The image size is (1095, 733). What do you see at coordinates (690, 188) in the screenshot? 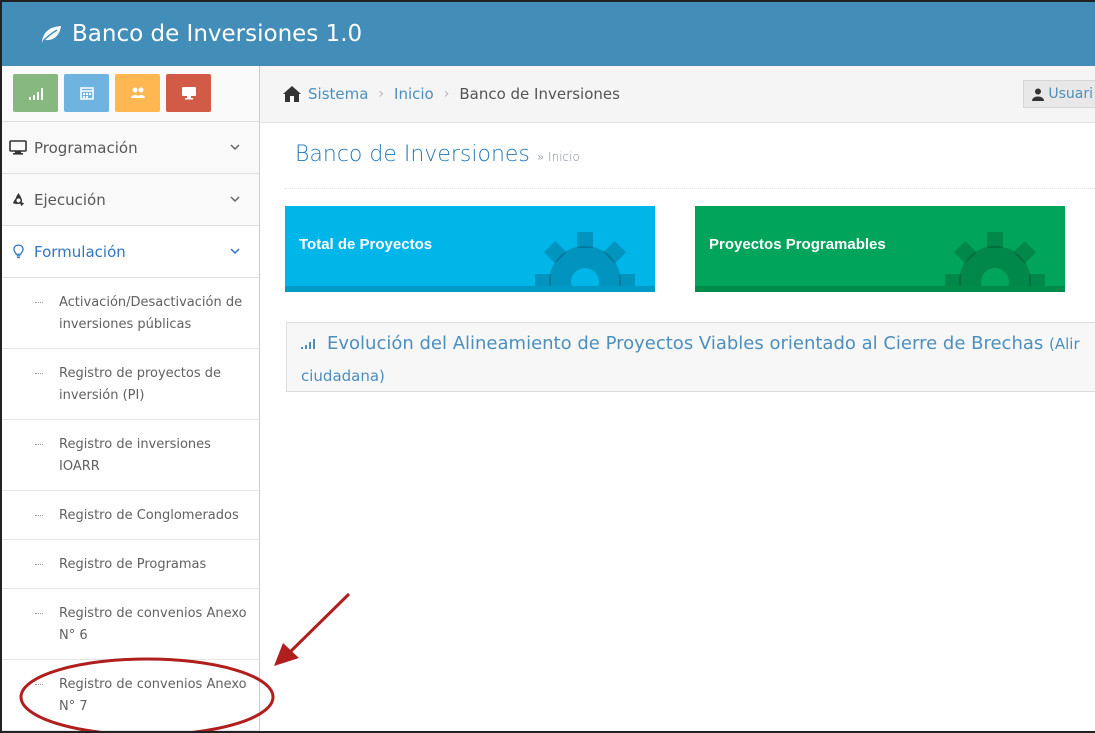
I see `divider` at bounding box center [690, 188].